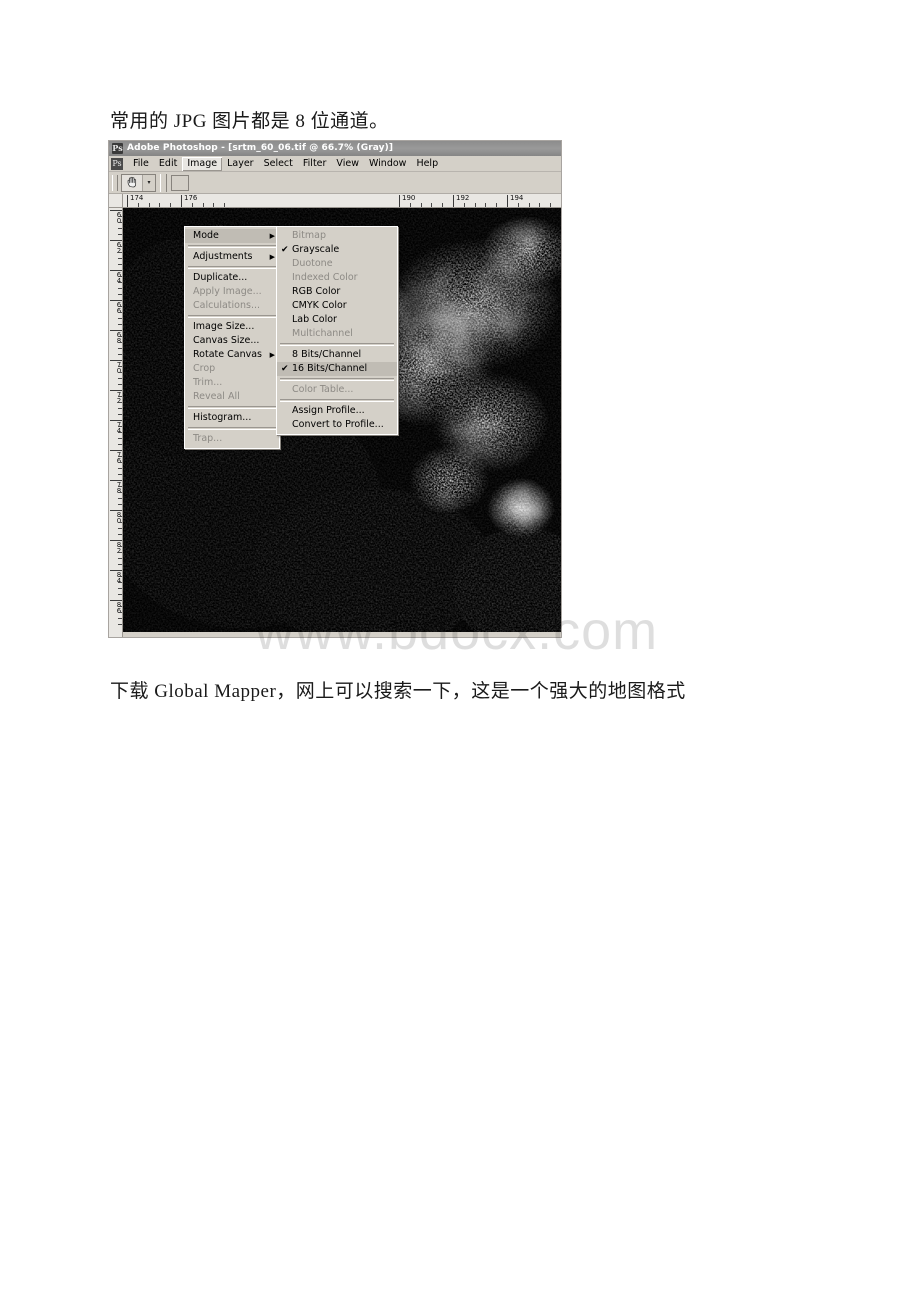 This screenshot has height=1302, width=920. Describe the element at coordinates (168, 164) in the screenshot. I see `menubar-item-edit: Edit` at that location.